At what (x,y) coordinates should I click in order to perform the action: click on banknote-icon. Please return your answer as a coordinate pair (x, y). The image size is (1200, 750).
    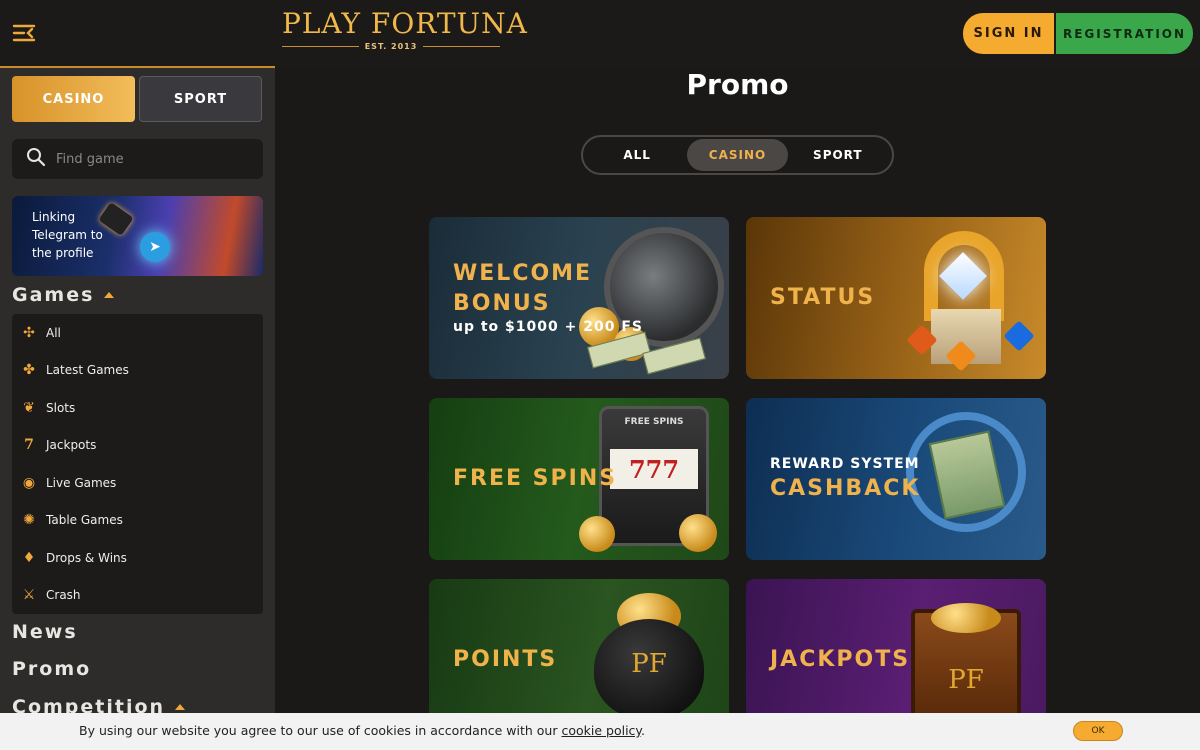
    Looking at the image, I should click on (967, 475).